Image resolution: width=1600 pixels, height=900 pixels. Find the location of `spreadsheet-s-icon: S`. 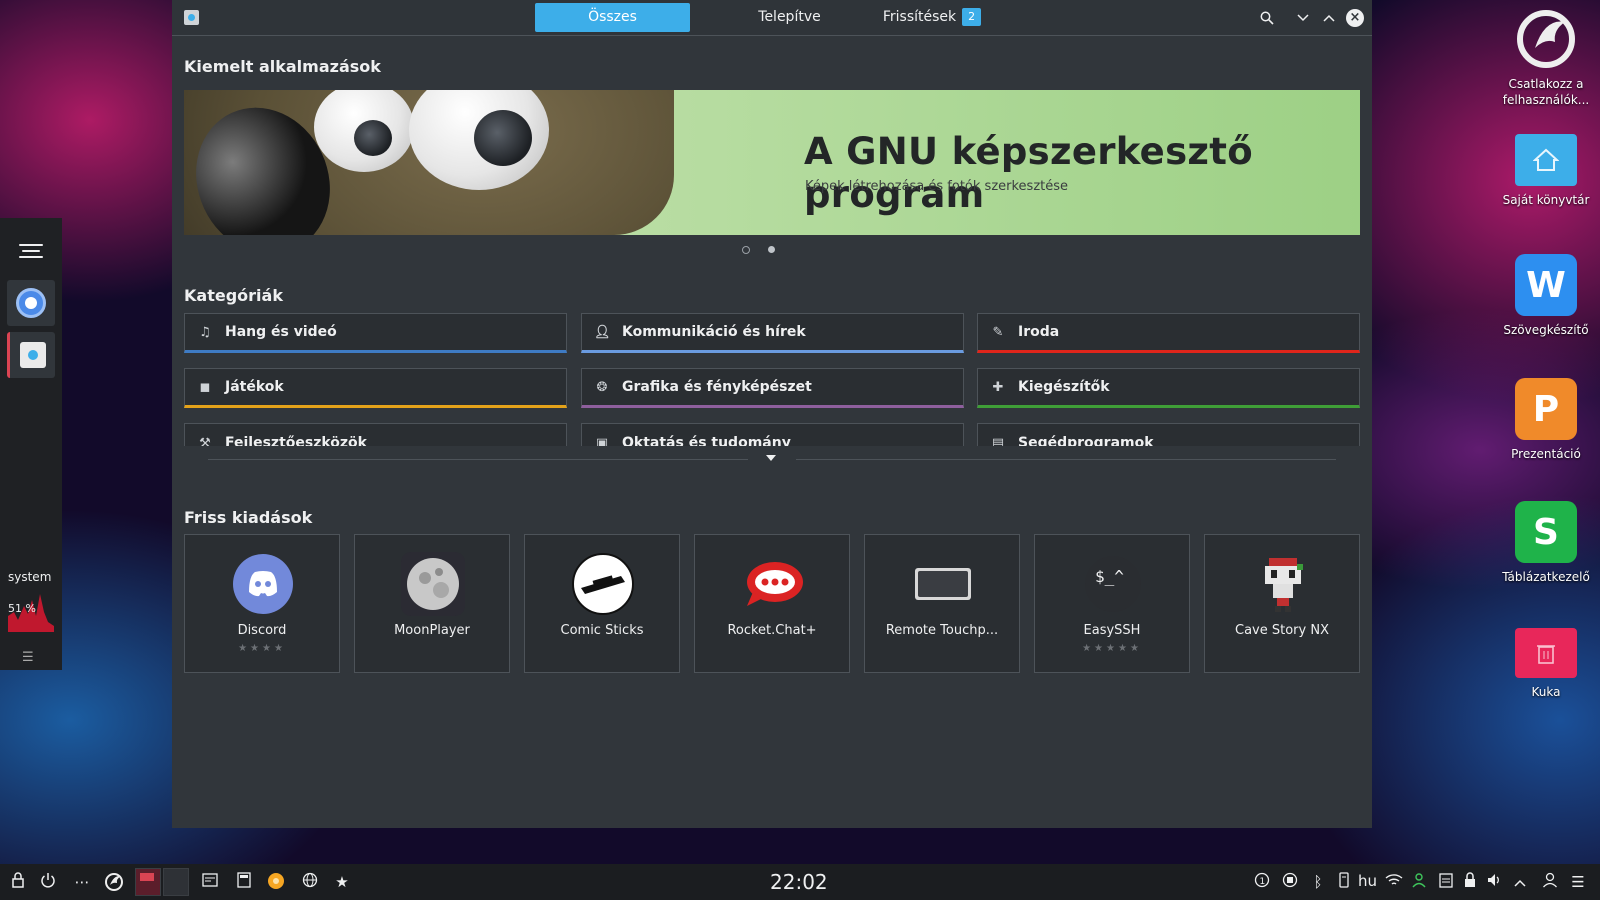

spreadsheet-s-icon: S is located at coordinates (1546, 532).